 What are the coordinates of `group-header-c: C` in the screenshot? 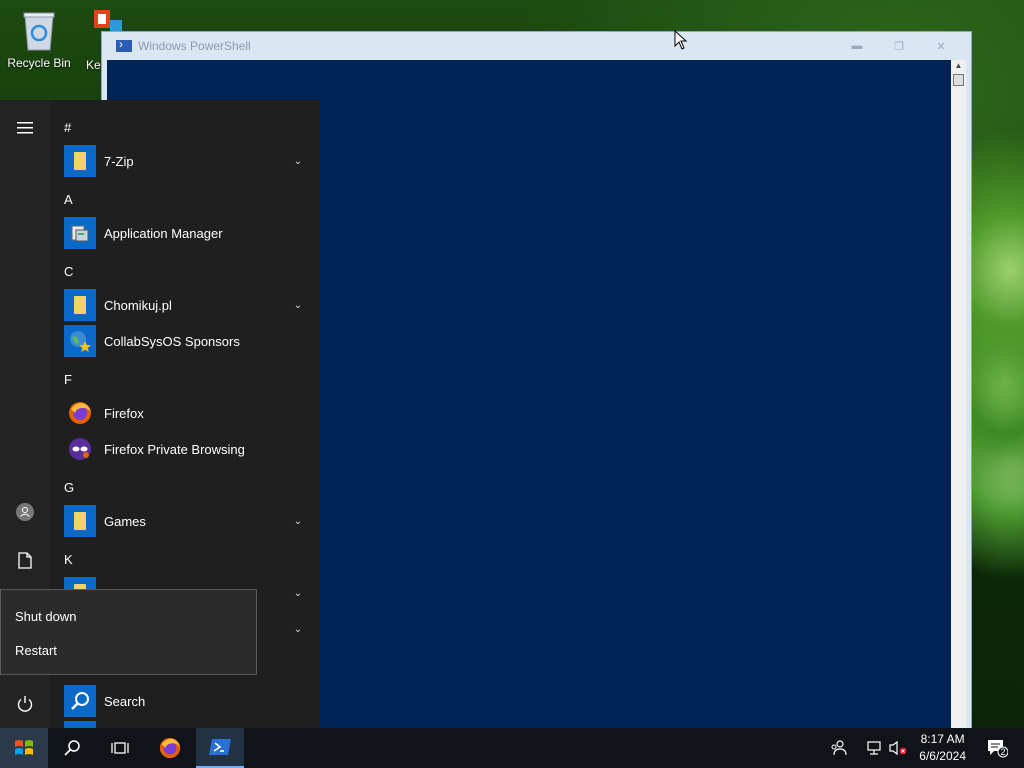 It's located at (68, 271).